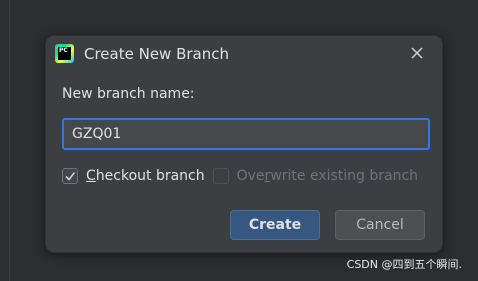  I want to click on branch-name-label: New branch name:, so click(128, 94).